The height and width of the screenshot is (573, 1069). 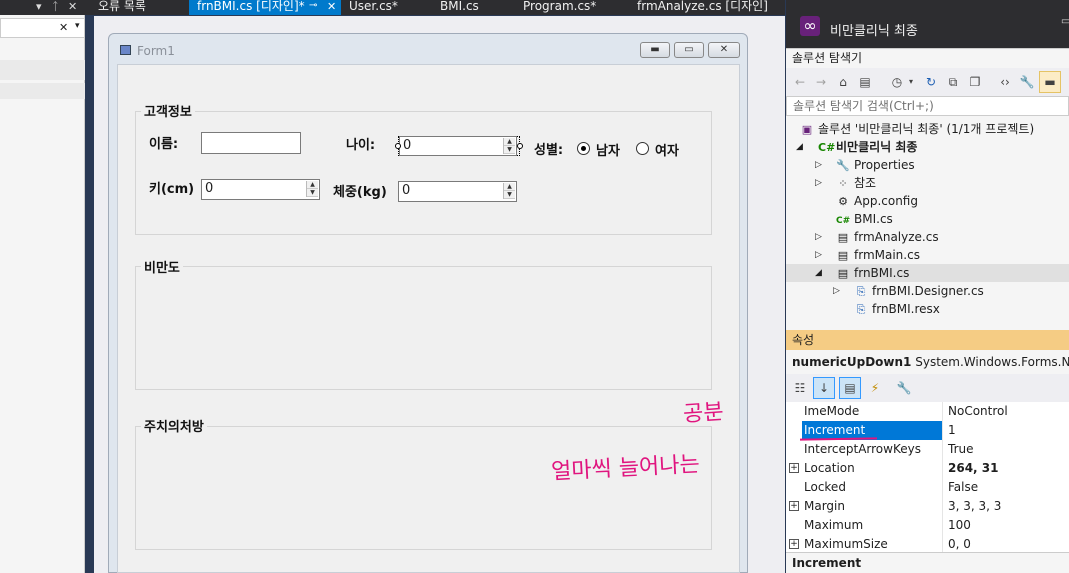 What do you see at coordinates (843, 82) in the screenshot?
I see `home-icon: ⌂` at bounding box center [843, 82].